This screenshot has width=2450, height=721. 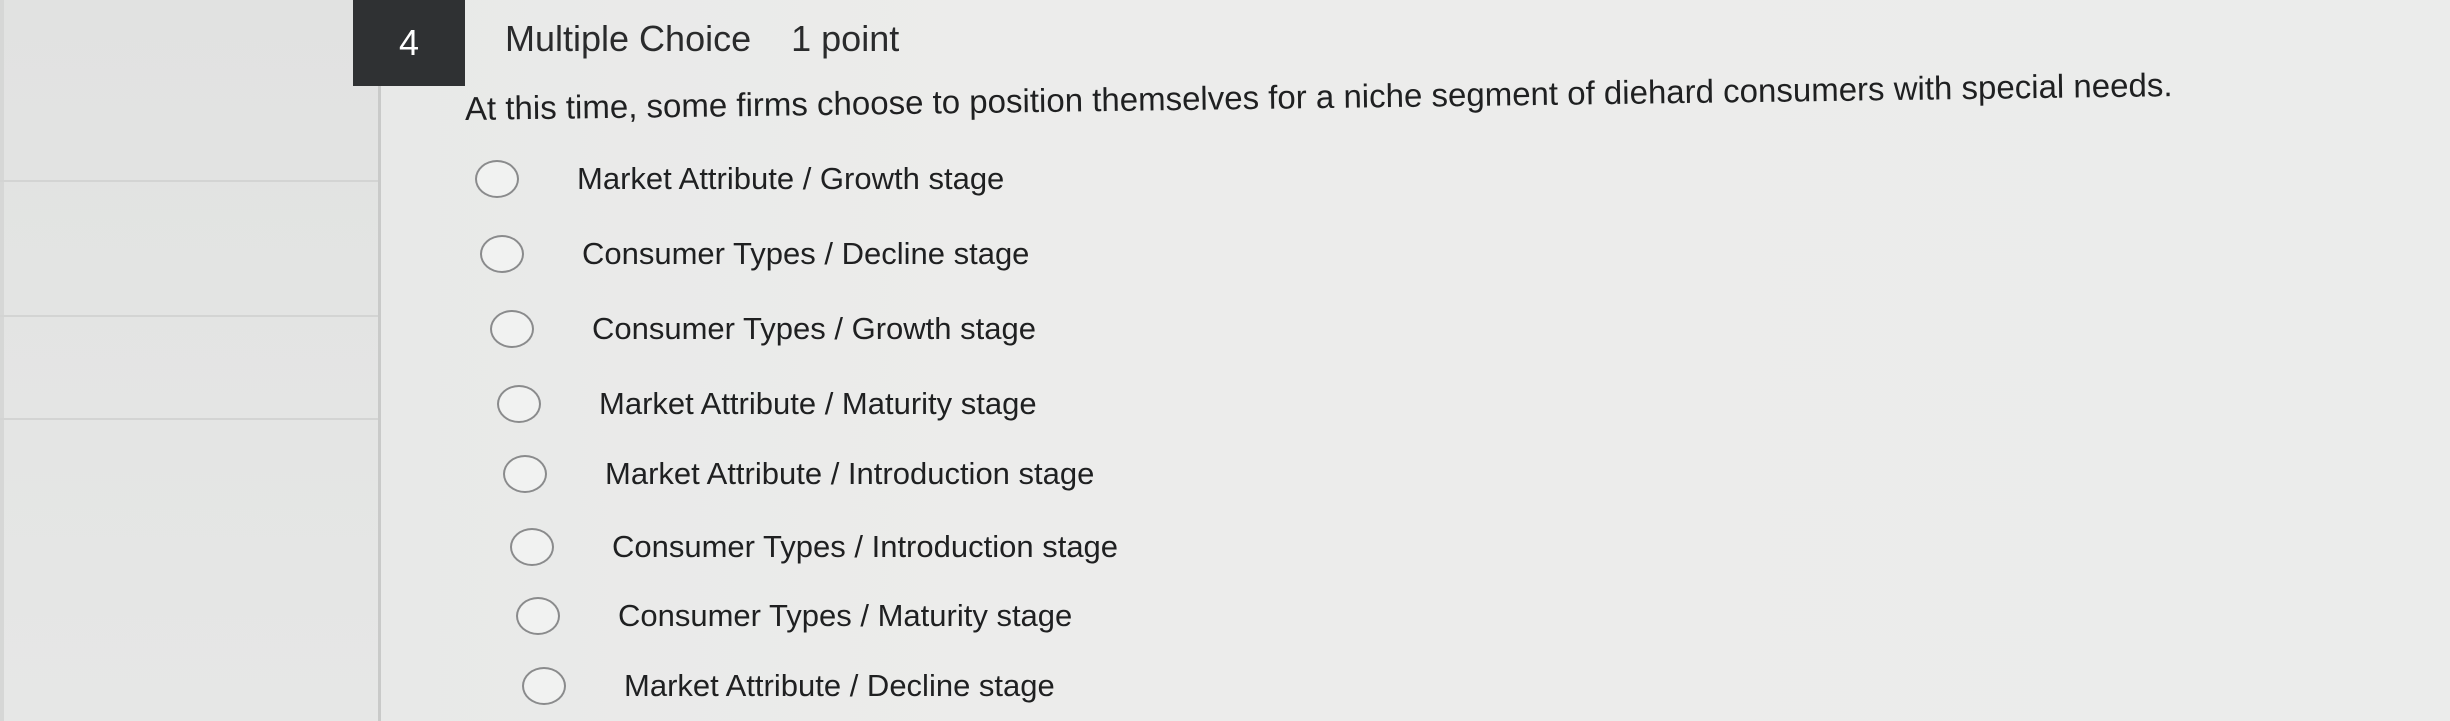 I want to click on answer-option-label: Consumer Types / Introduction stage, so click(x=865, y=546).